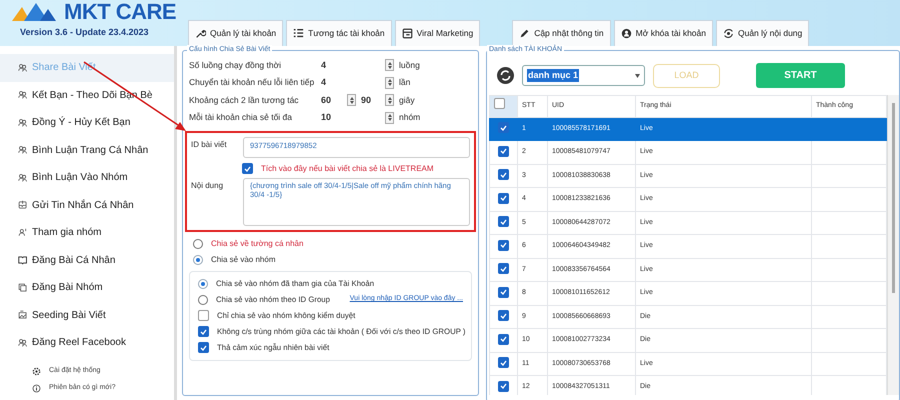  Describe the element at coordinates (339, 33) in the screenshot. I see `tab: Tương tác tài khoản` at that location.